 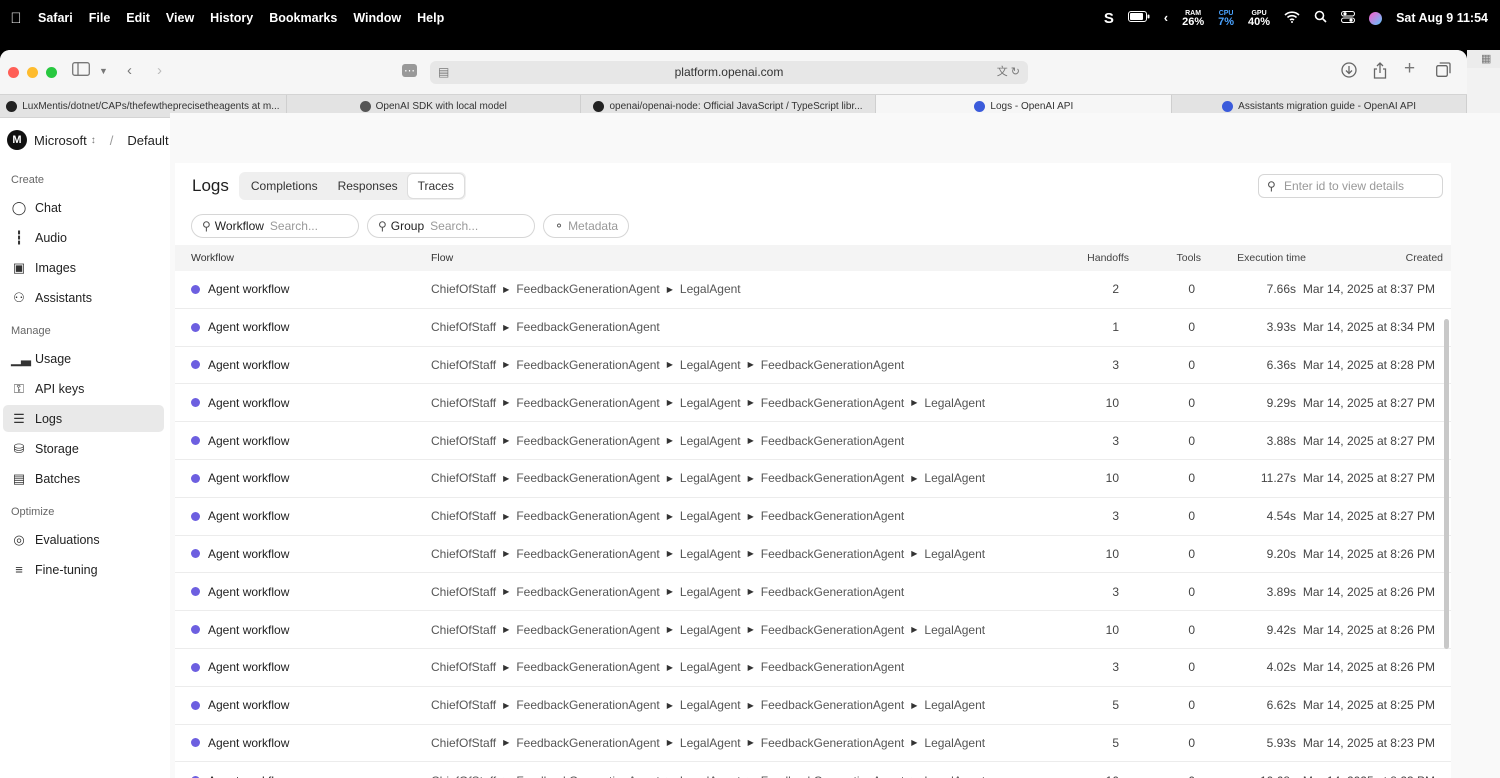 I want to click on menu-window: Window, so click(x=377, y=18).